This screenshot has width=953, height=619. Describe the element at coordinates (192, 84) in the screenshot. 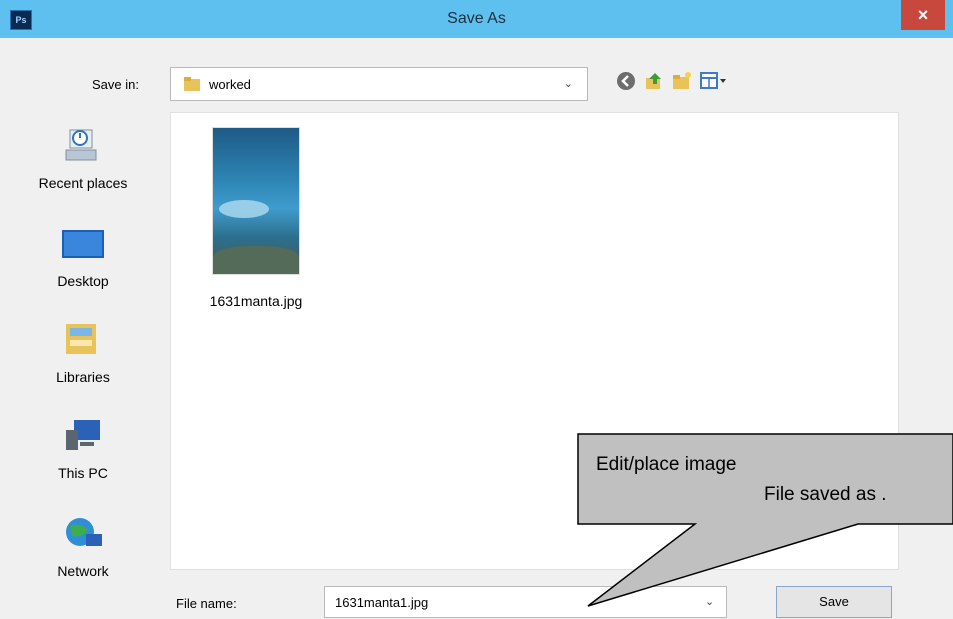

I see `folder-icon` at that location.